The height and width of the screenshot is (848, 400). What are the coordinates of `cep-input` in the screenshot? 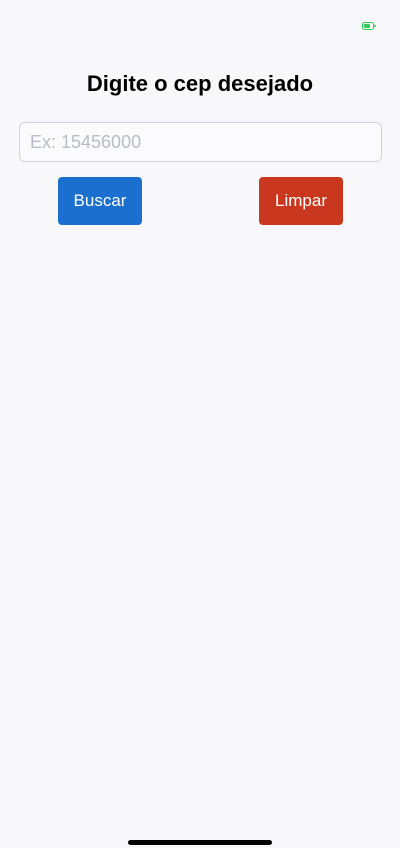 It's located at (200, 142).